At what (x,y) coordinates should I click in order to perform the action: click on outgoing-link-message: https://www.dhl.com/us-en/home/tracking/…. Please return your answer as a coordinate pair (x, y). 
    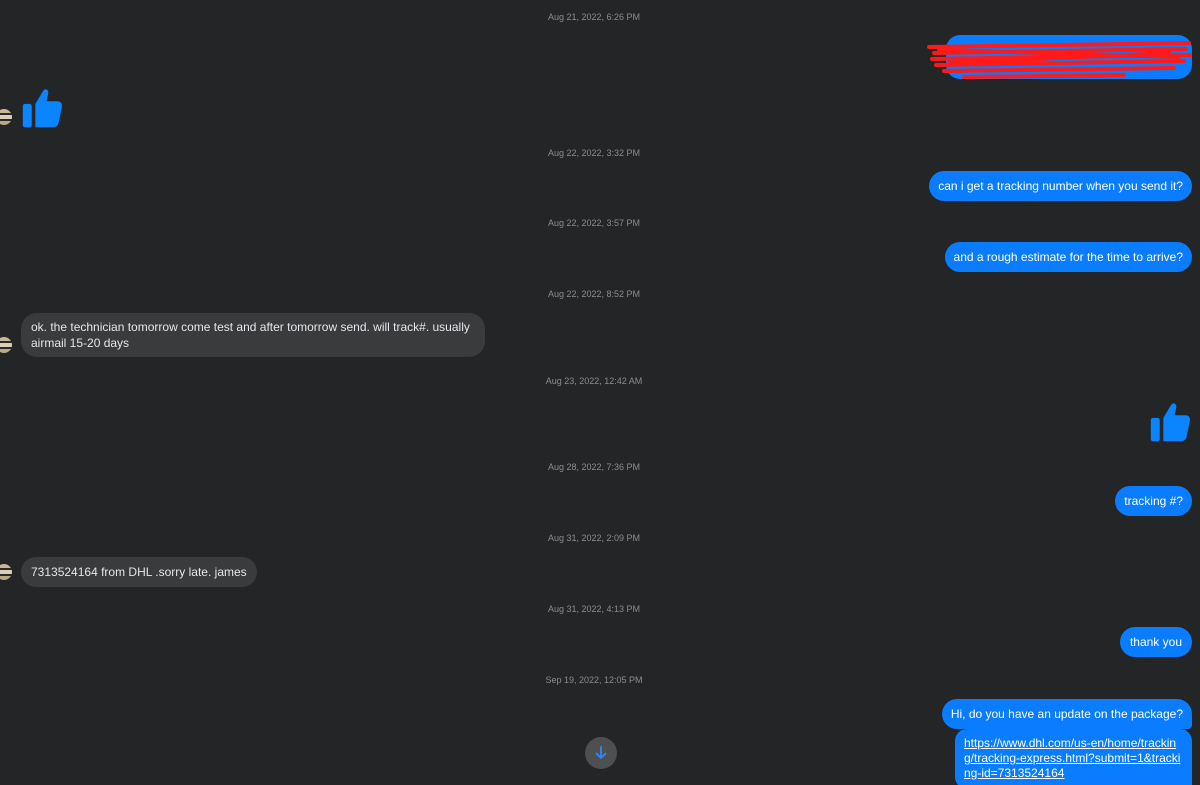
    Looking at the image, I should click on (1073, 757).